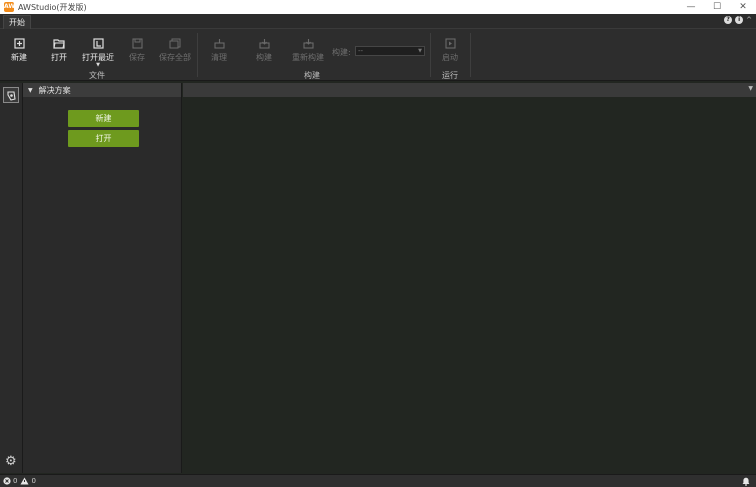 This screenshot has height=487, width=756. What do you see at coordinates (450, 50) in the screenshot?
I see `start-button: 启动` at bounding box center [450, 50].